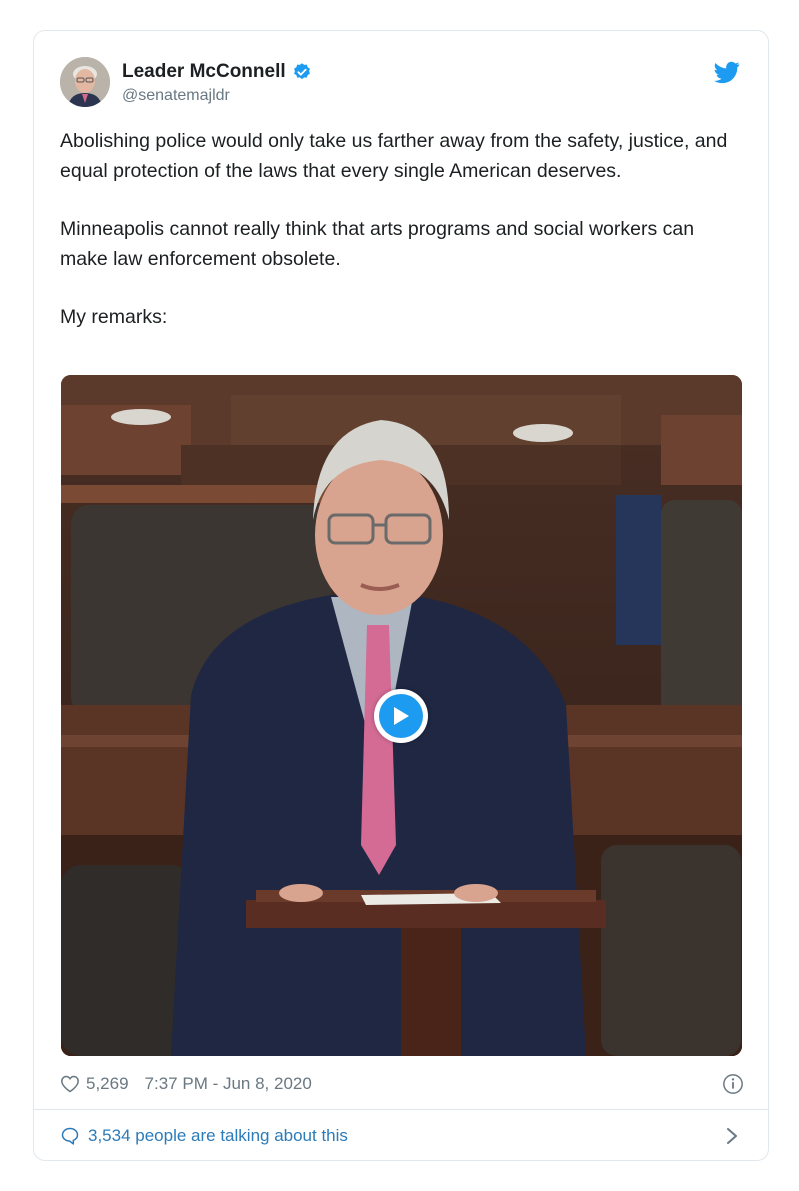 The image size is (799, 1191). What do you see at coordinates (301, 71) in the screenshot?
I see `verified-badge-icon` at bounding box center [301, 71].